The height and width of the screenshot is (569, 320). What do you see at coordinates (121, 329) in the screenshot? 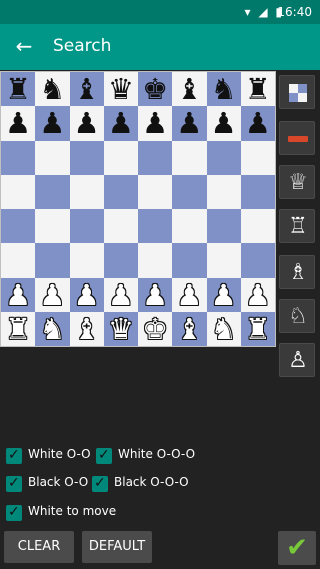
I see `white-queen: ♛` at bounding box center [121, 329].